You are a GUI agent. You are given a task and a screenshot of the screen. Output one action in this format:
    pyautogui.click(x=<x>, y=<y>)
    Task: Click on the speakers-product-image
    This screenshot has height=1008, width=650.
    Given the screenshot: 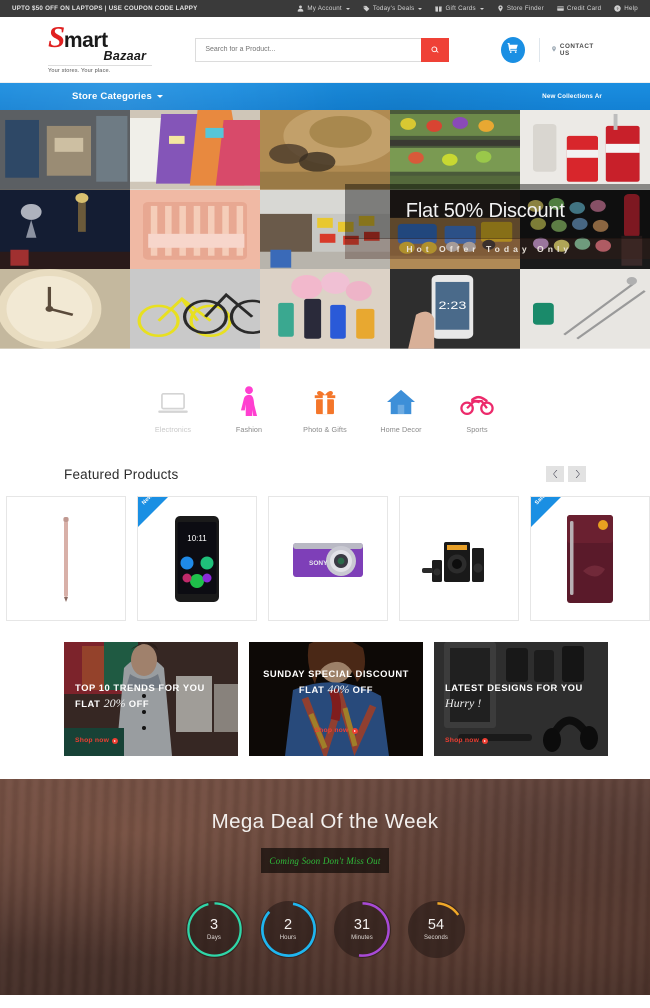 What is the action you would take?
    pyautogui.click(x=459, y=559)
    